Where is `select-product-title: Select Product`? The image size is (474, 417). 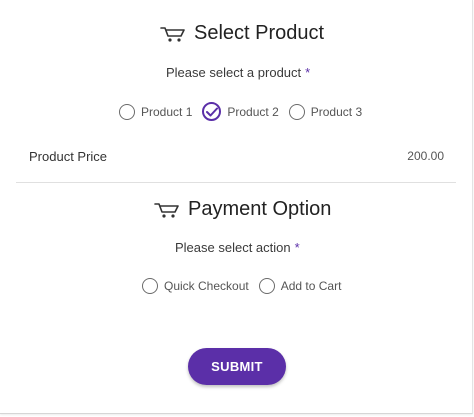 select-product-title: Select Product is located at coordinates (259, 33).